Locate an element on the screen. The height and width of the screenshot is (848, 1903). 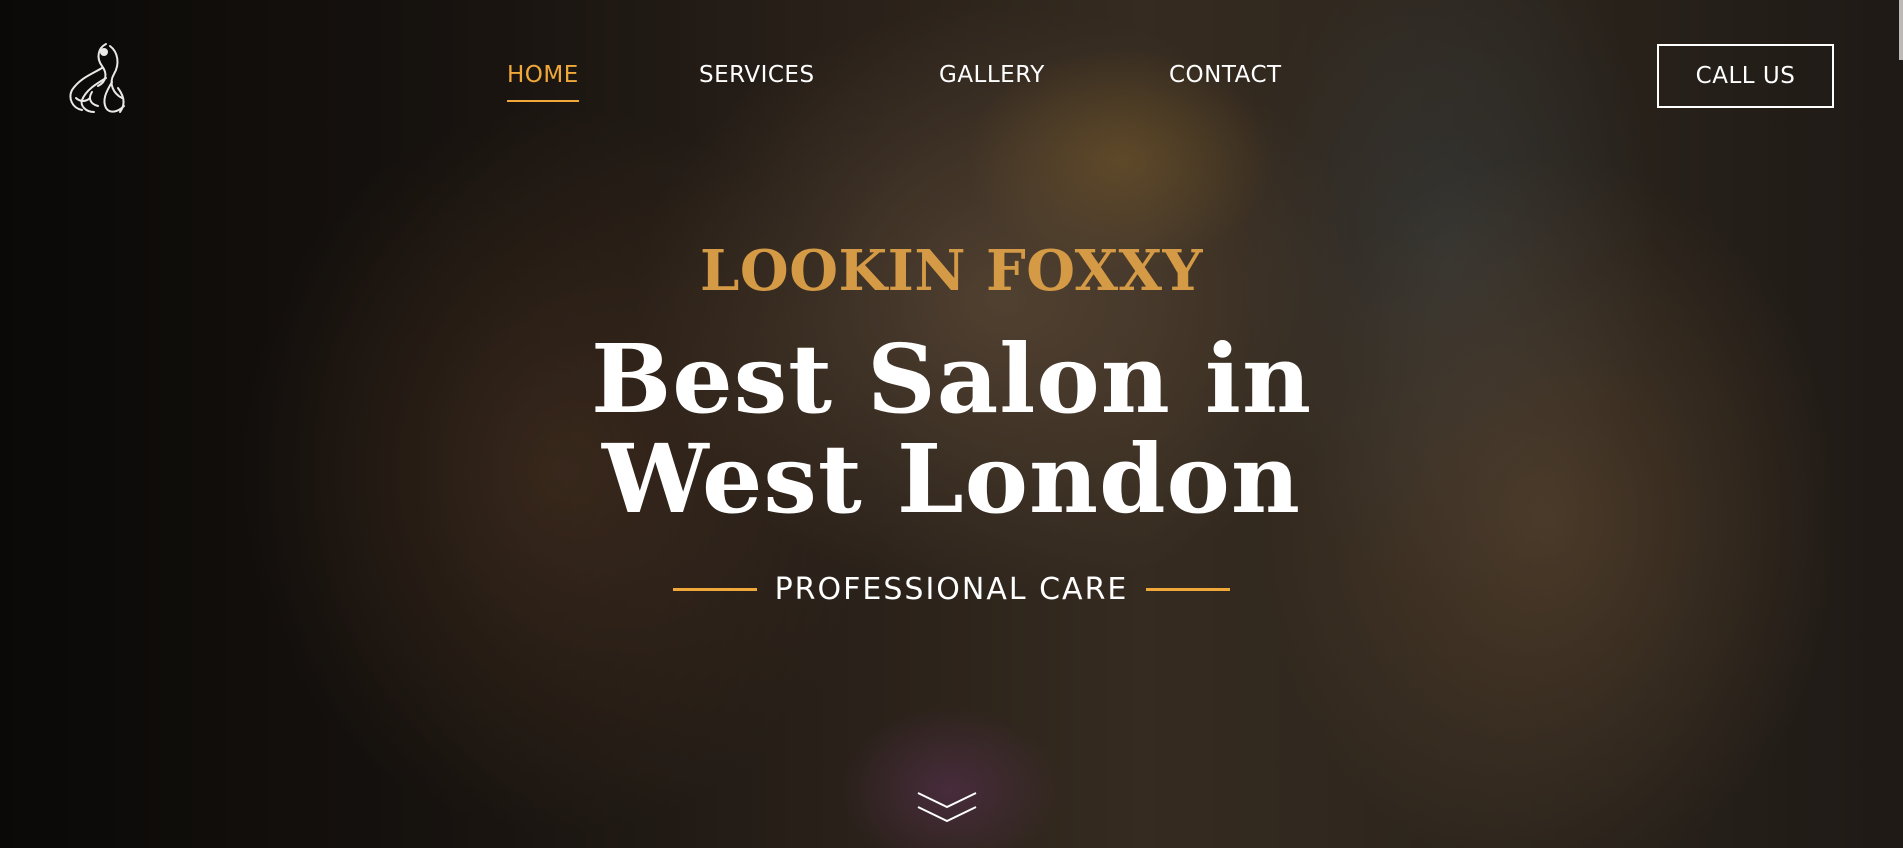
tagline-divider-right is located at coordinates (1188, 589).